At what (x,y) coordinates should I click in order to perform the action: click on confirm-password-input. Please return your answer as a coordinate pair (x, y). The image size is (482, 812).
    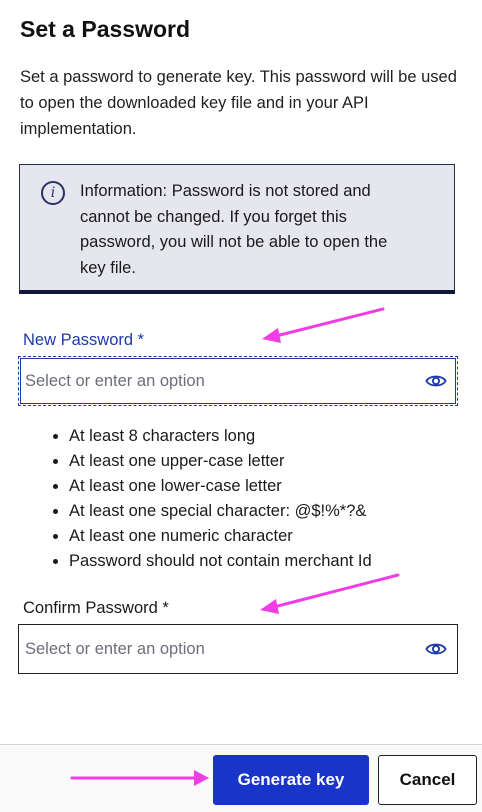
    Looking at the image, I should click on (215, 649).